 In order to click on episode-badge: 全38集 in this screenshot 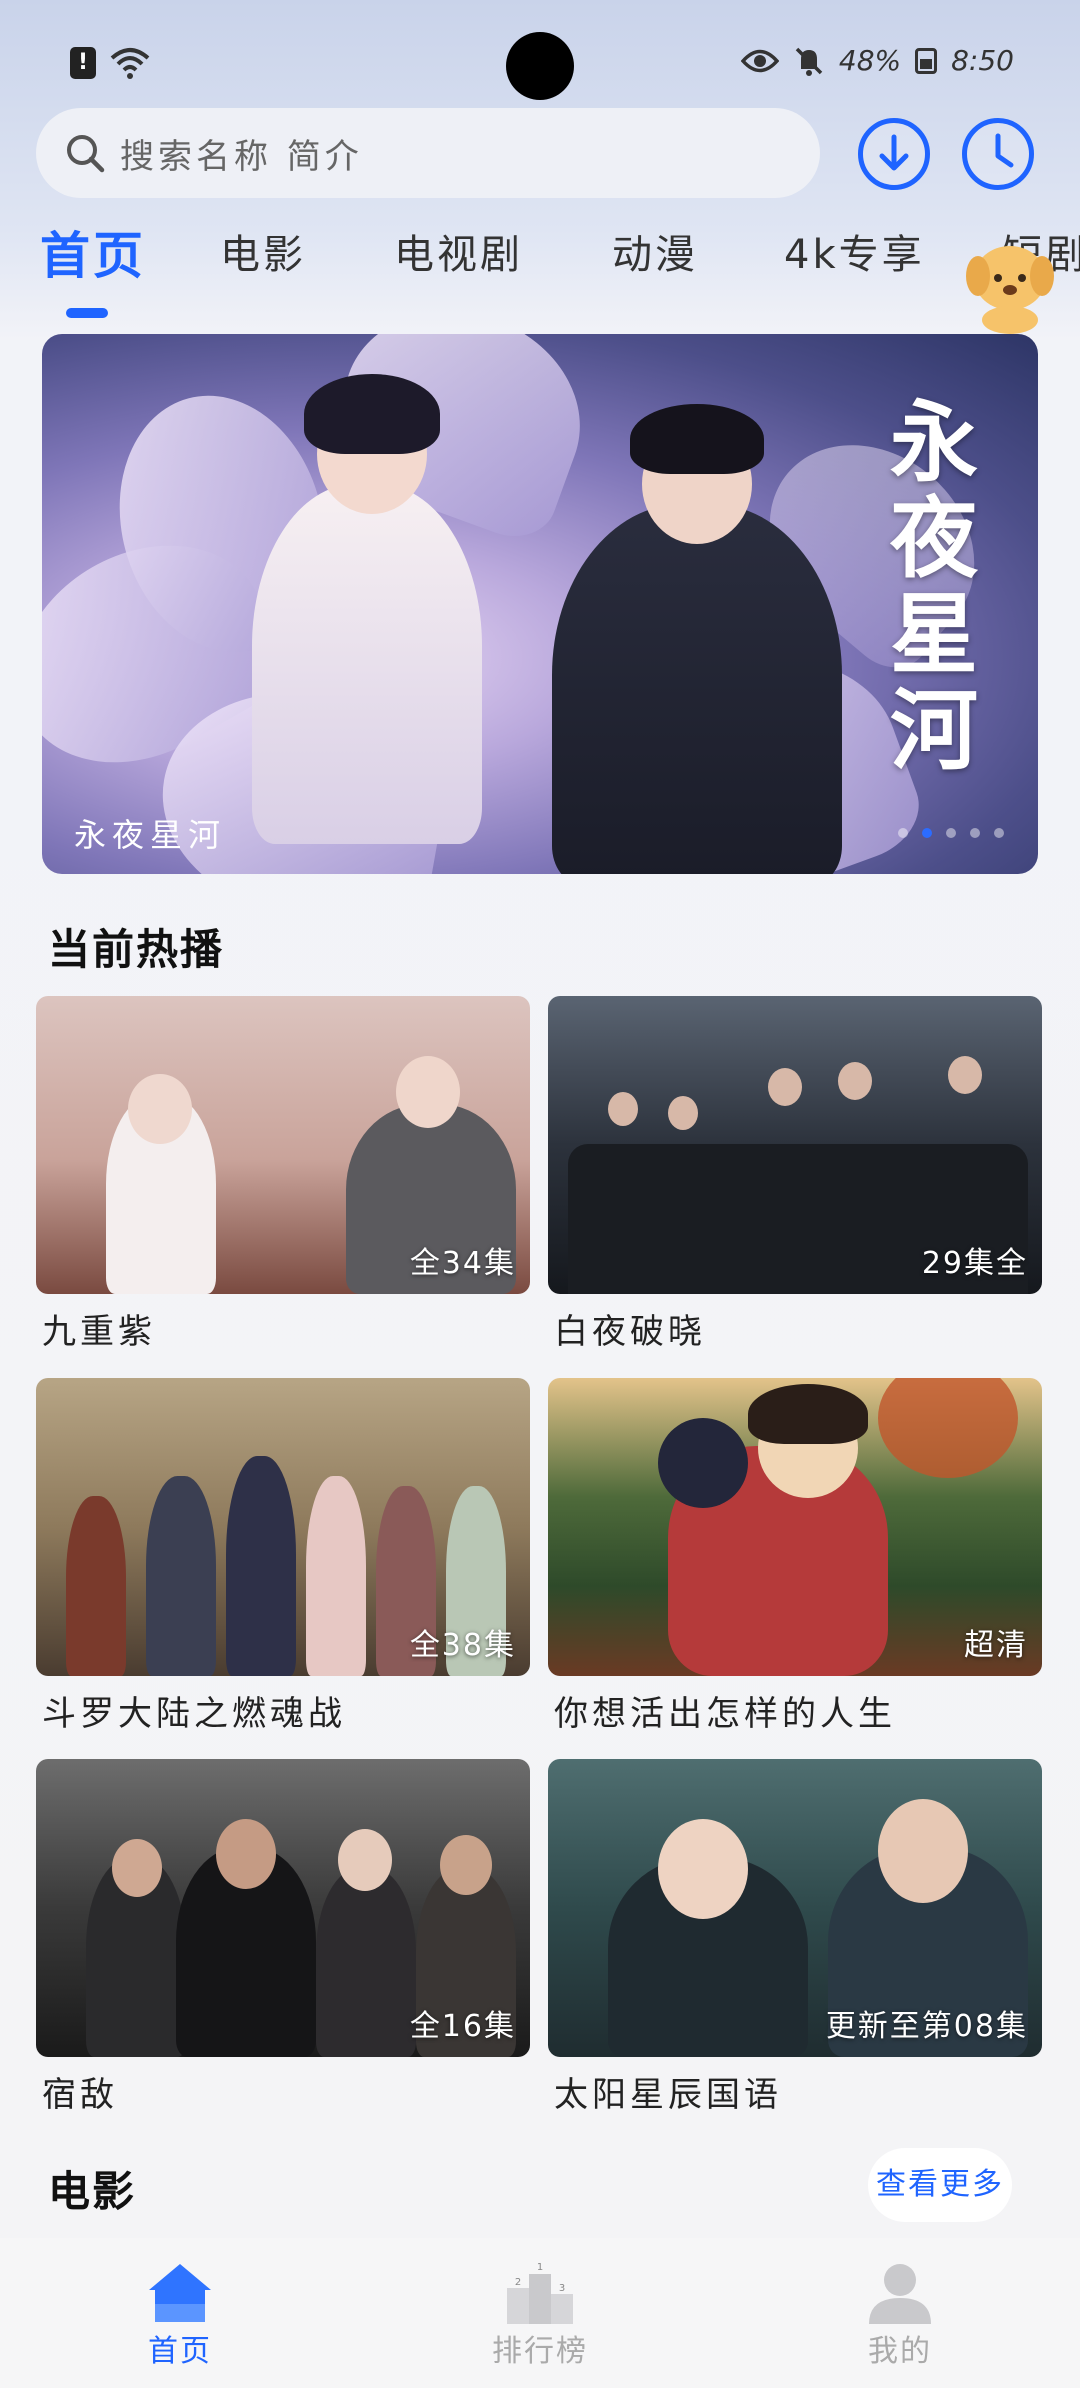, I will do `click(462, 1645)`.